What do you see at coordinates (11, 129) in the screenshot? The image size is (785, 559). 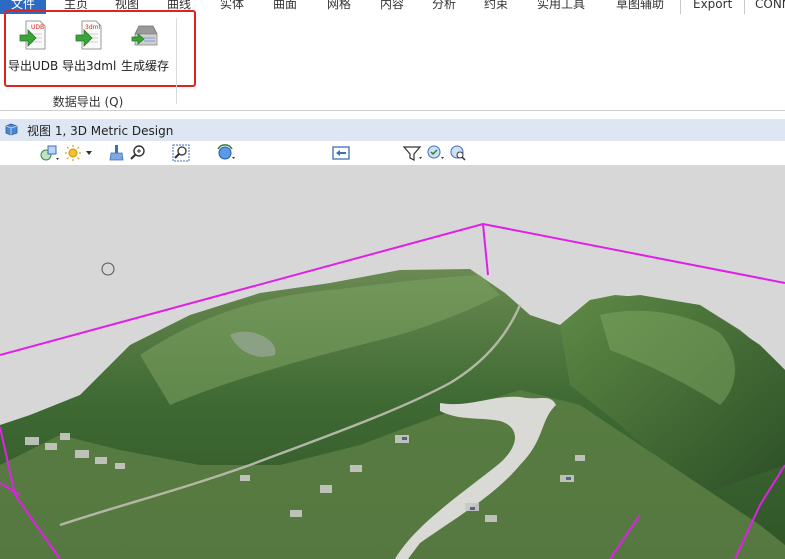 I see `view-cube-icon` at bounding box center [11, 129].